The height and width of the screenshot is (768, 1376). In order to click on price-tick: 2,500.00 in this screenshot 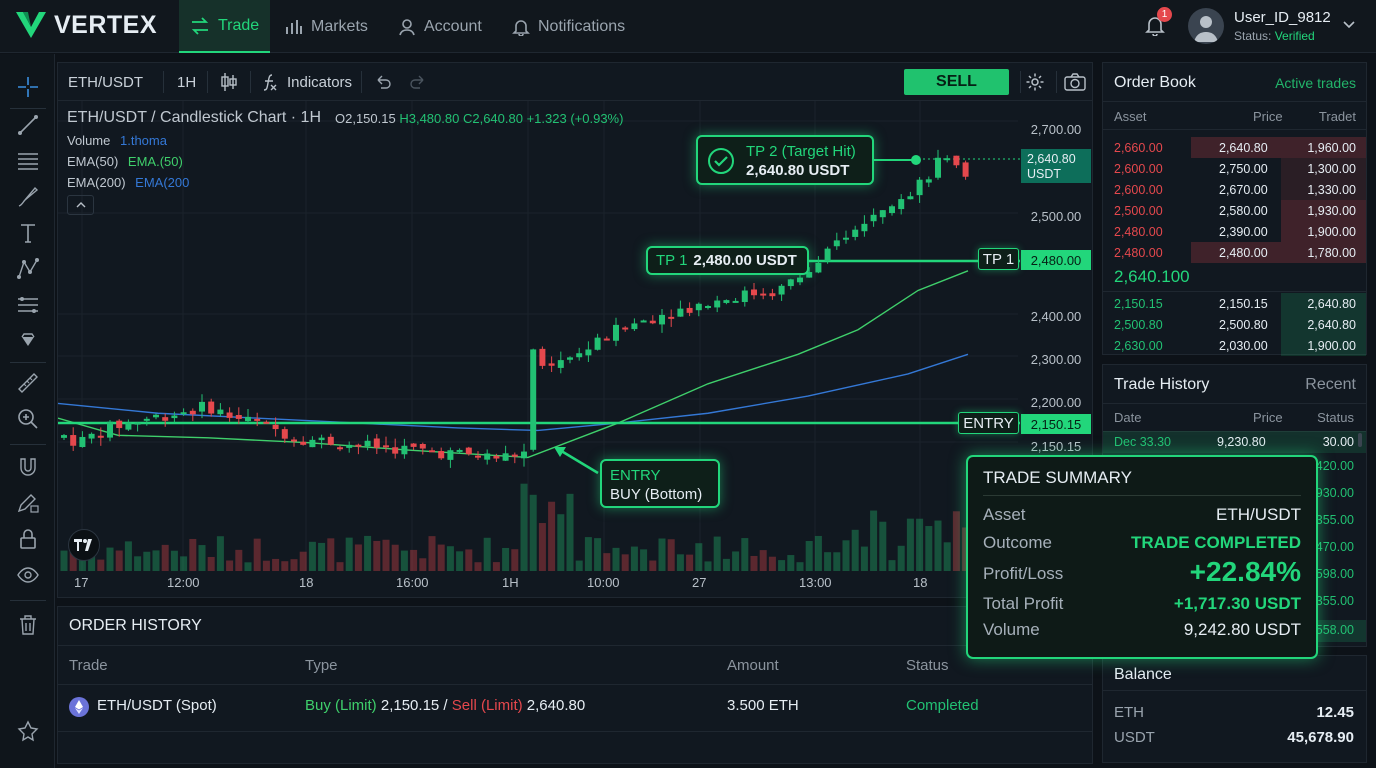, I will do `click(1056, 216)`.